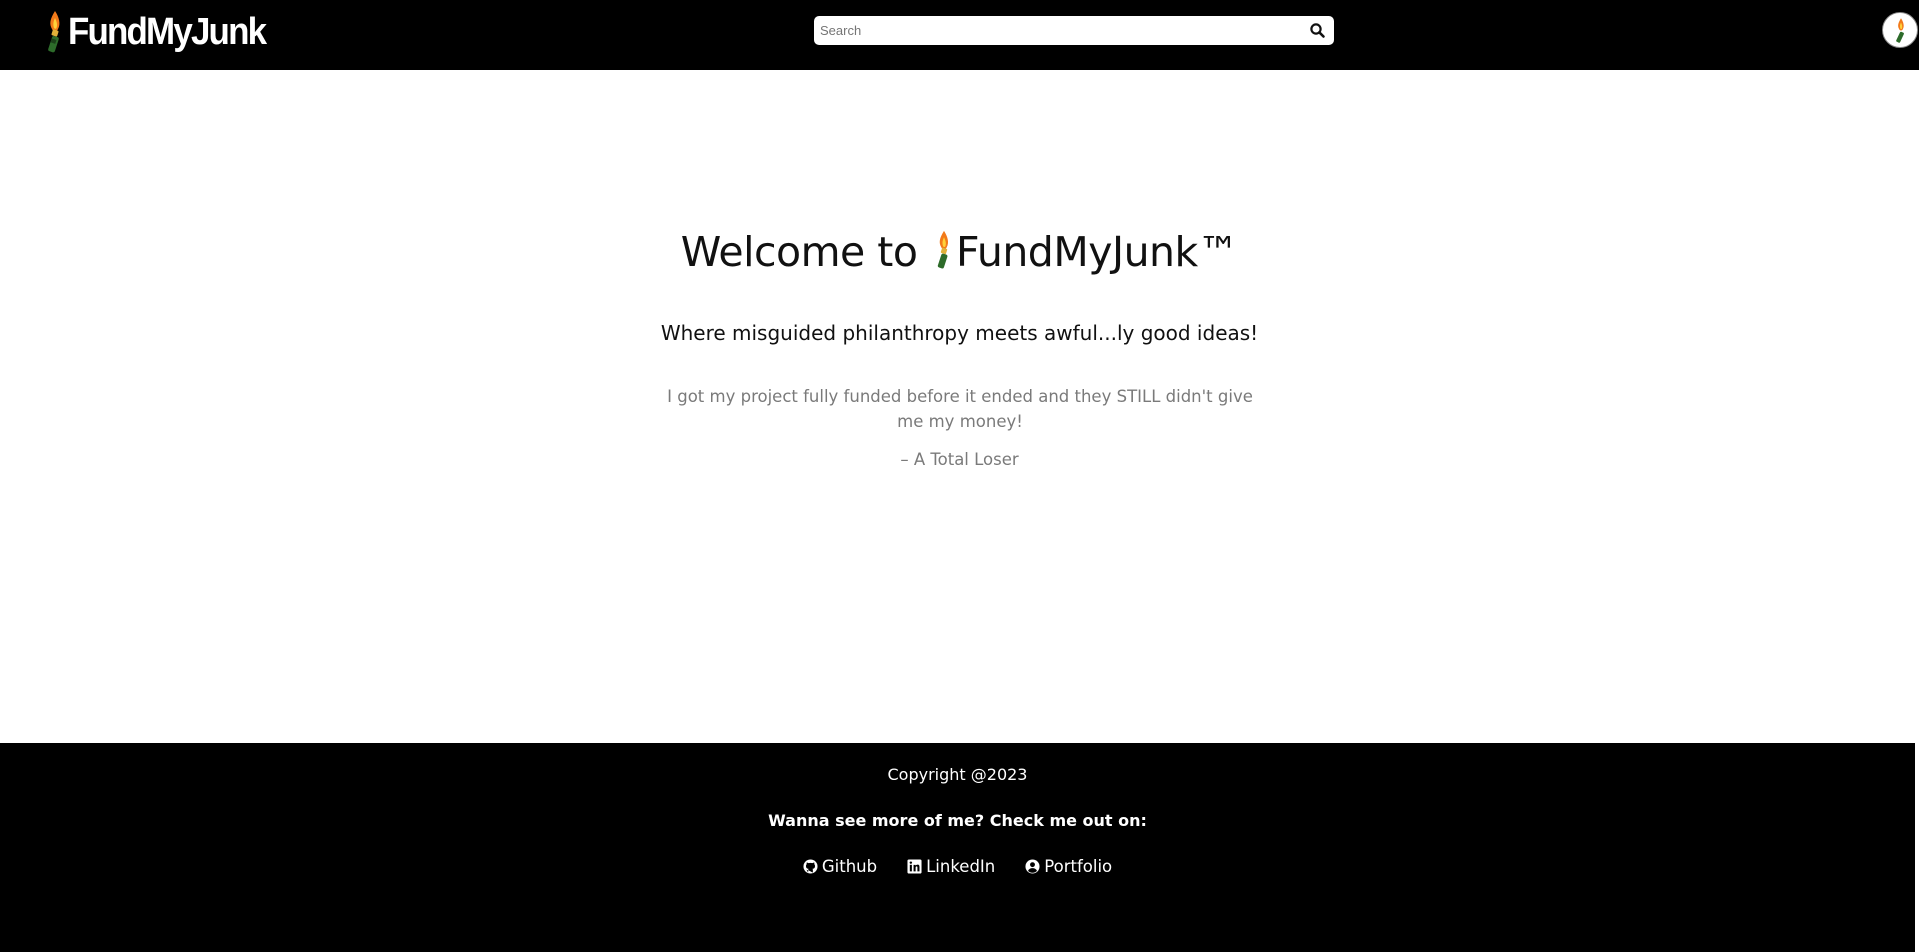 This screenshot has width=1919, height=952. What do you see at coordinates (943, 249) in the screenshot?
I see `torch-icon` at bounding box center [943, 249].